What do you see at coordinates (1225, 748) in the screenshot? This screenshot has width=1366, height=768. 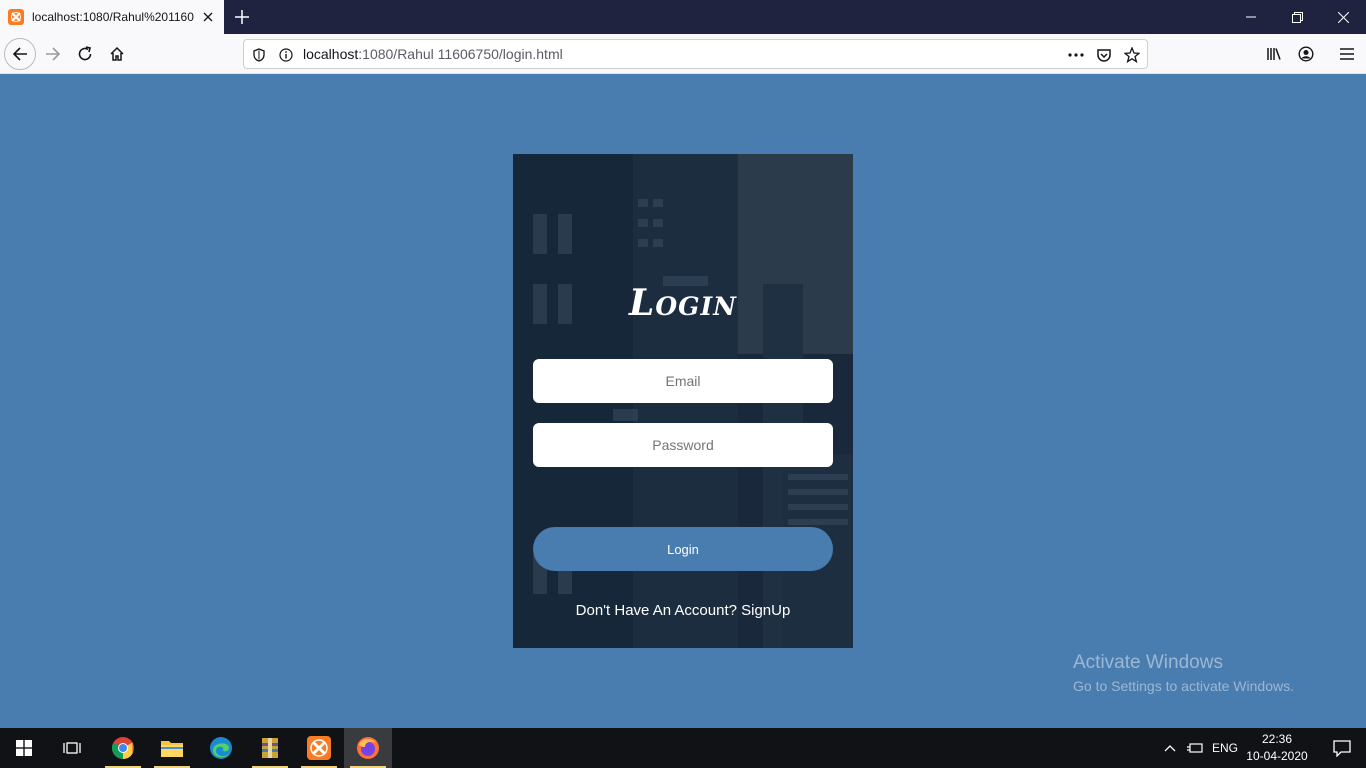 I see `language-indicator: ENG` at bounding box center [1225, 748].